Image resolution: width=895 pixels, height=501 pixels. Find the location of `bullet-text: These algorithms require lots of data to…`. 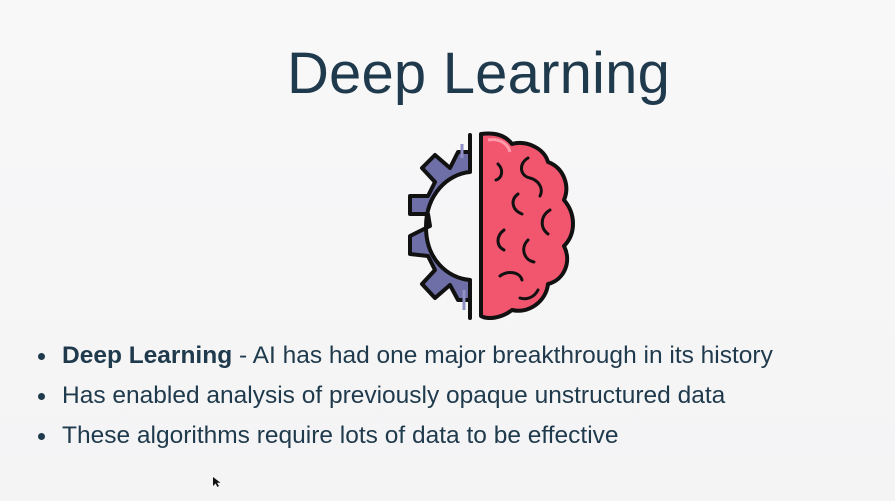

bullet-text: These algorithms require lots of data to… is located at coordinates (340, 435).